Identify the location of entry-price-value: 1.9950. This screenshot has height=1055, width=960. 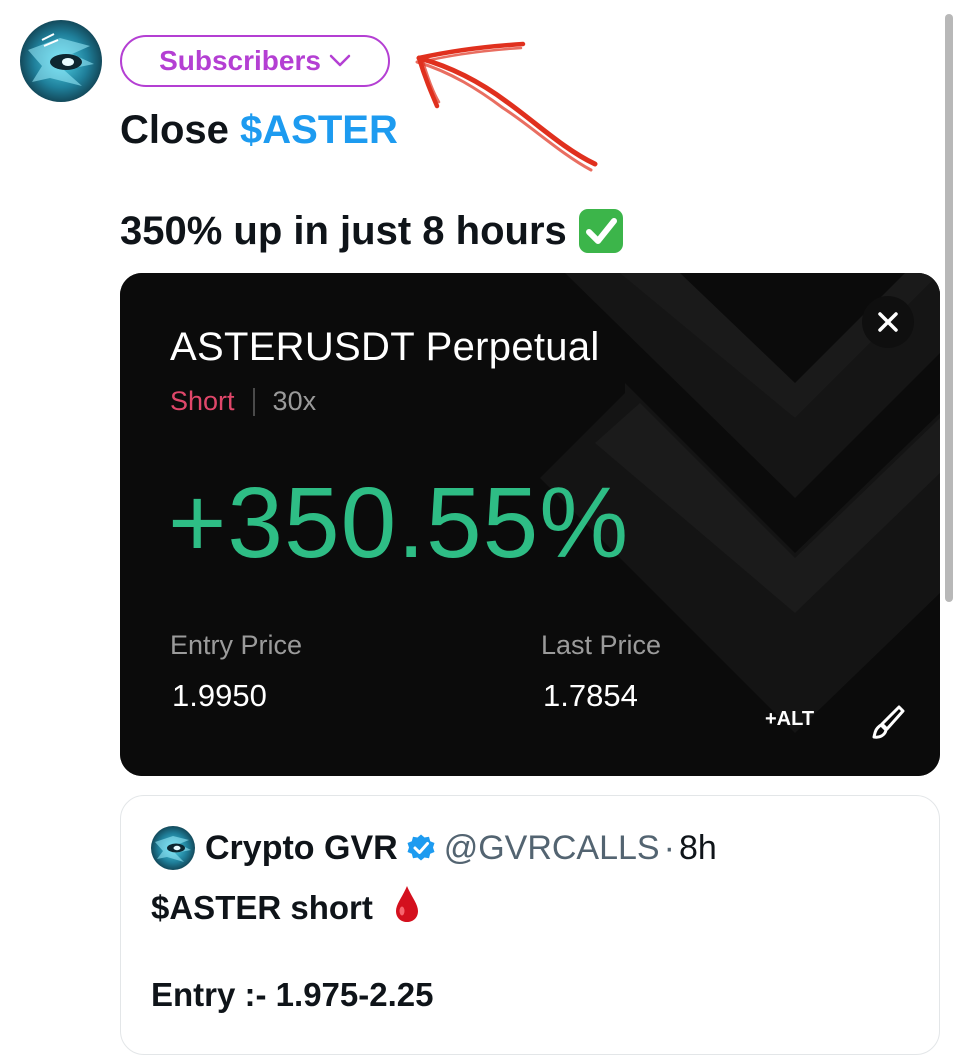
(219, 695).